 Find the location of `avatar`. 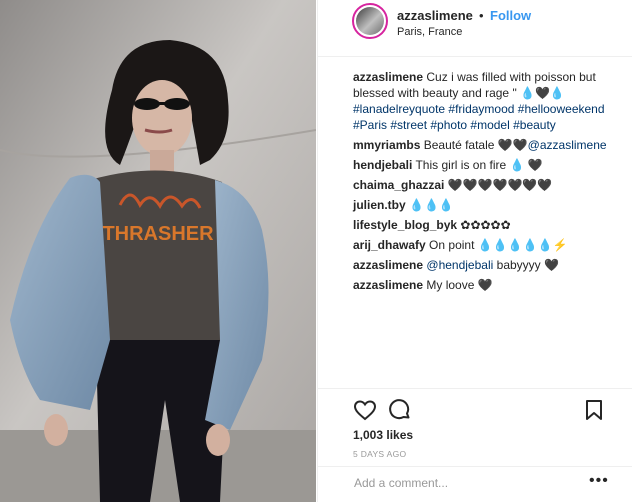

avatar is located at coordinates (370, 21).